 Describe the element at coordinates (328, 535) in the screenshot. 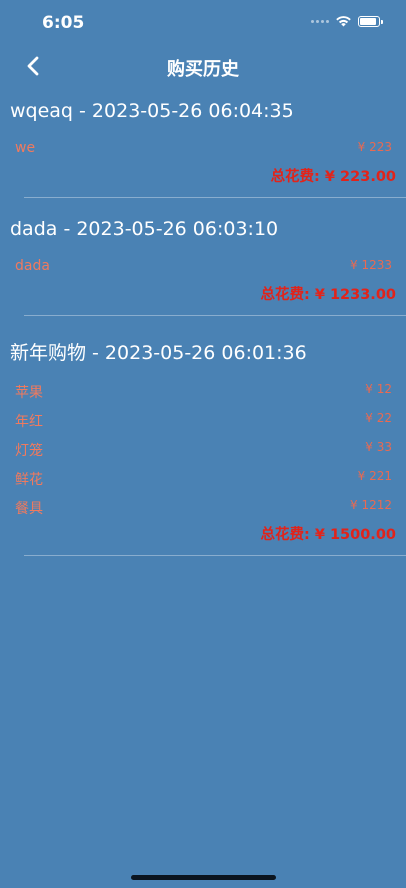

I see `order-total: 总花费: ¥ 1500.00` at that location.